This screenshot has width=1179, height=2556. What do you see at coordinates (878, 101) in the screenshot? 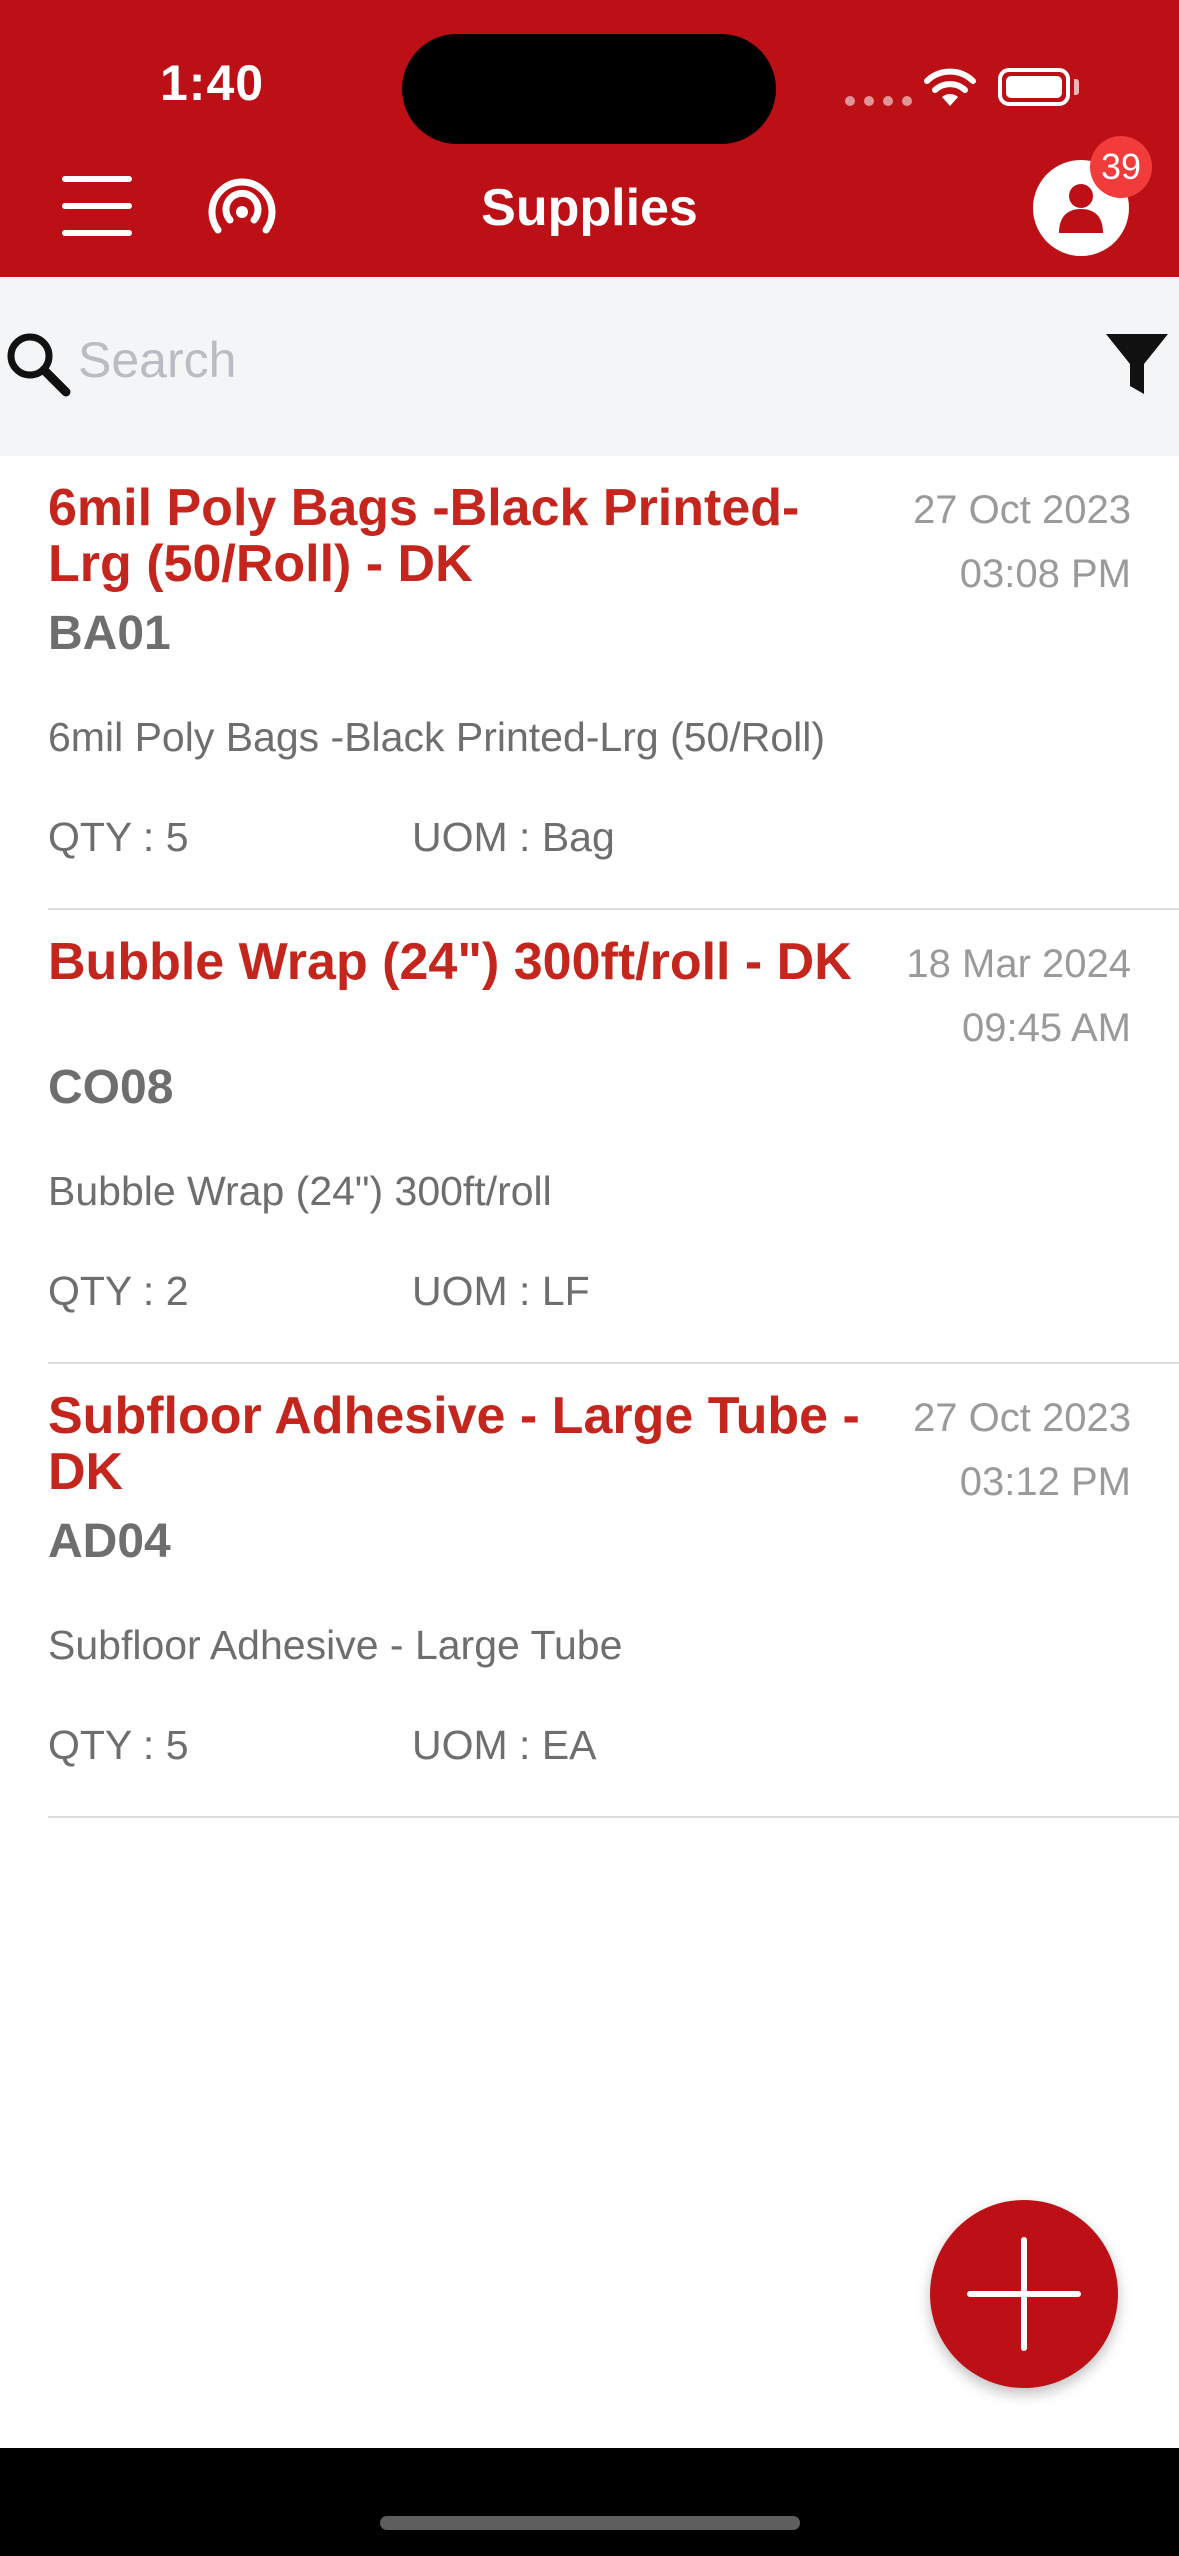
I see `cellular-signal-icon` at bounding box center [878, 101].